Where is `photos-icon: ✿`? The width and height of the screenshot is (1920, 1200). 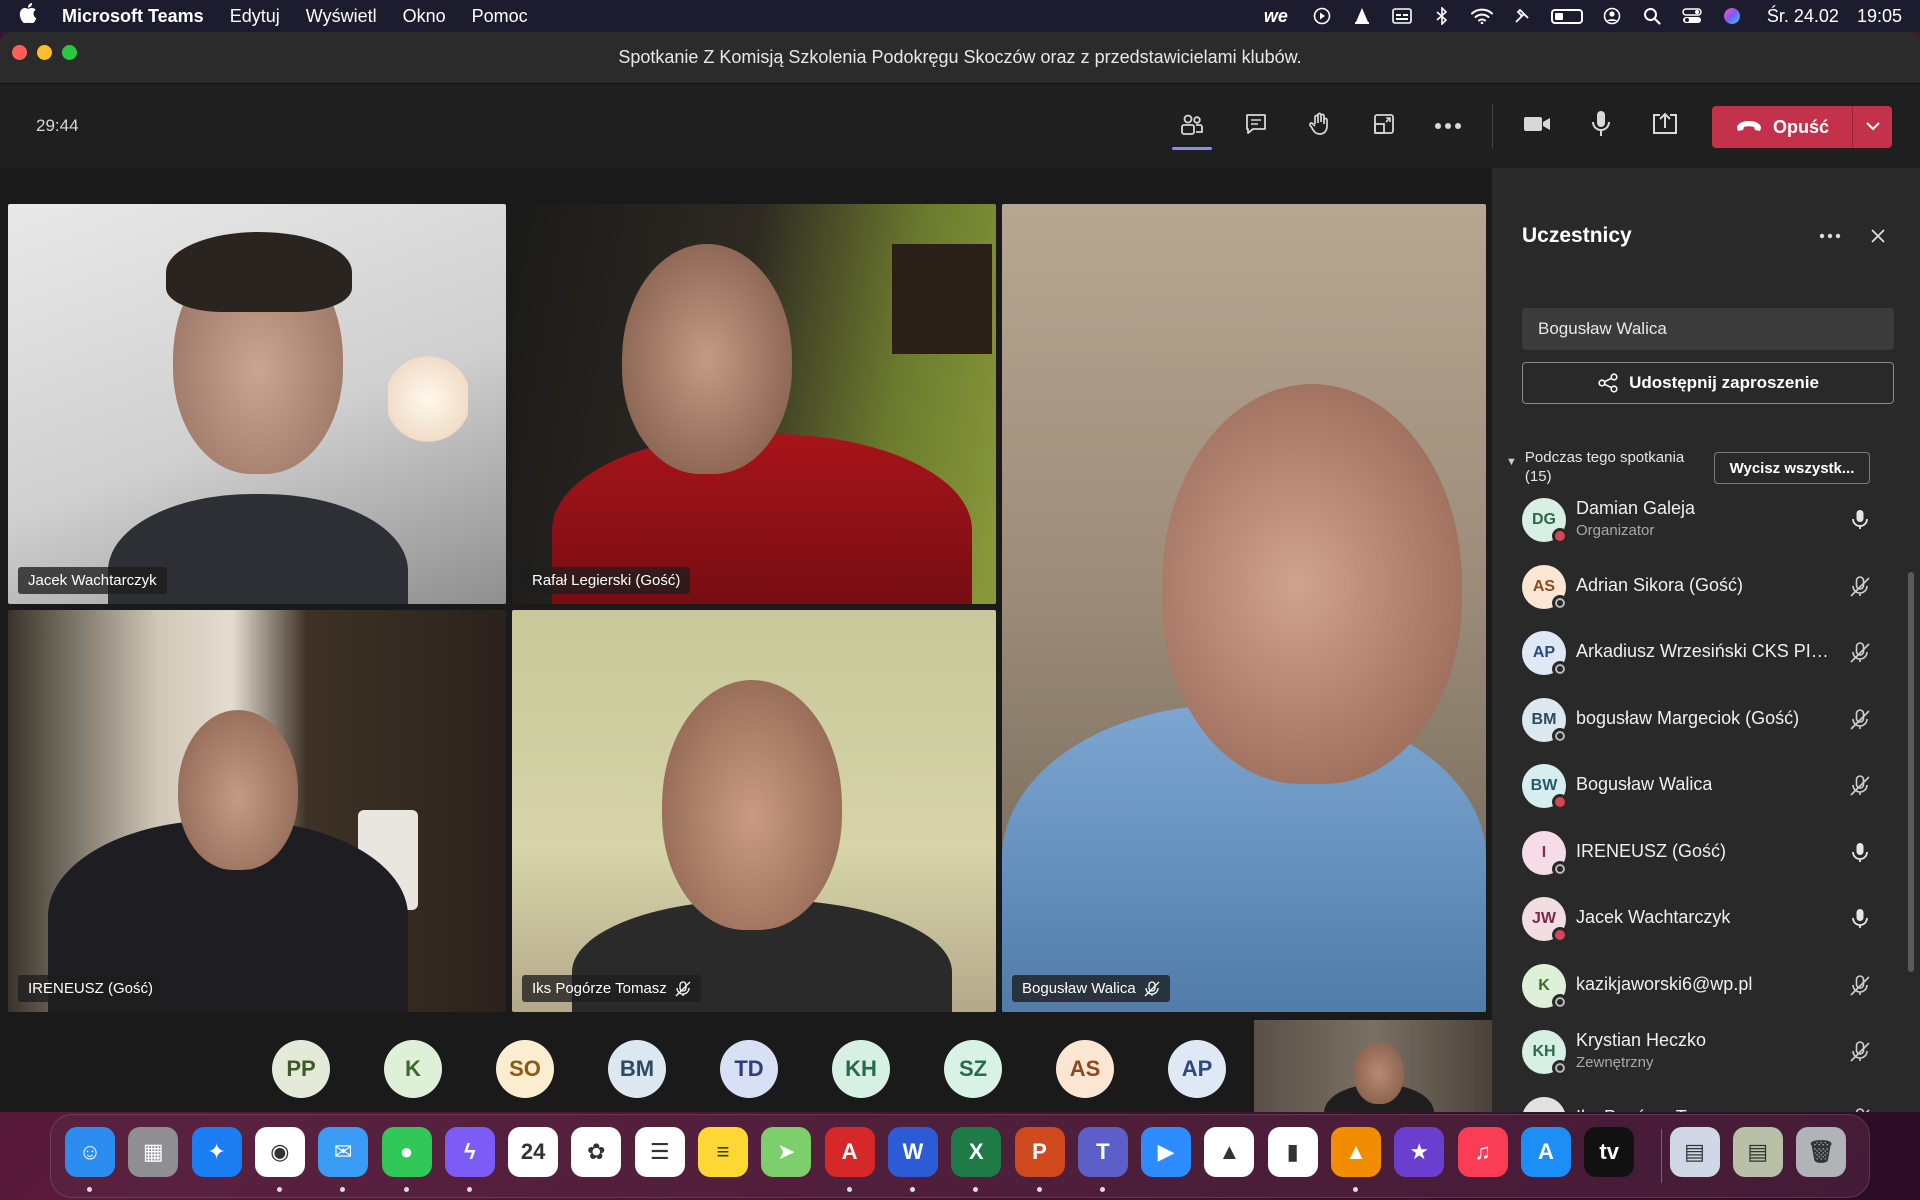
photos-icon: ✿ is located at coordinates (596, 1152).